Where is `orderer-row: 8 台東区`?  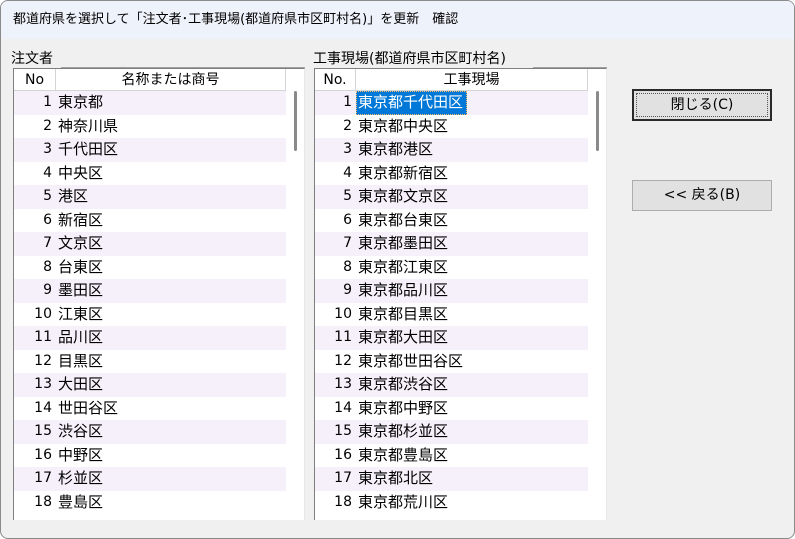 orderer-row: 8 台東区 is located at coordinates (150, 268).